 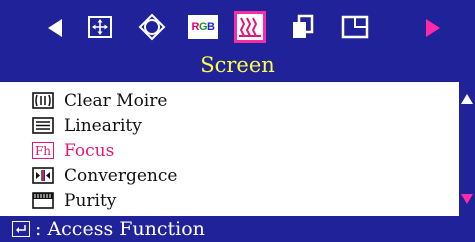 What do you see at coordinates (303, 27) in the screenshot?
I see `copy-windows-icon` at bounding box center [303, 27].